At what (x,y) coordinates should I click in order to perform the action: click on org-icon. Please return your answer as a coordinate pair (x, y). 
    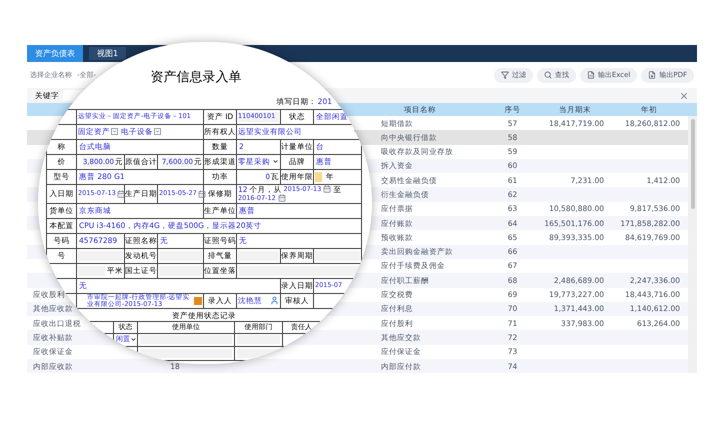
    Looking at the image, I should click on (198, 300).